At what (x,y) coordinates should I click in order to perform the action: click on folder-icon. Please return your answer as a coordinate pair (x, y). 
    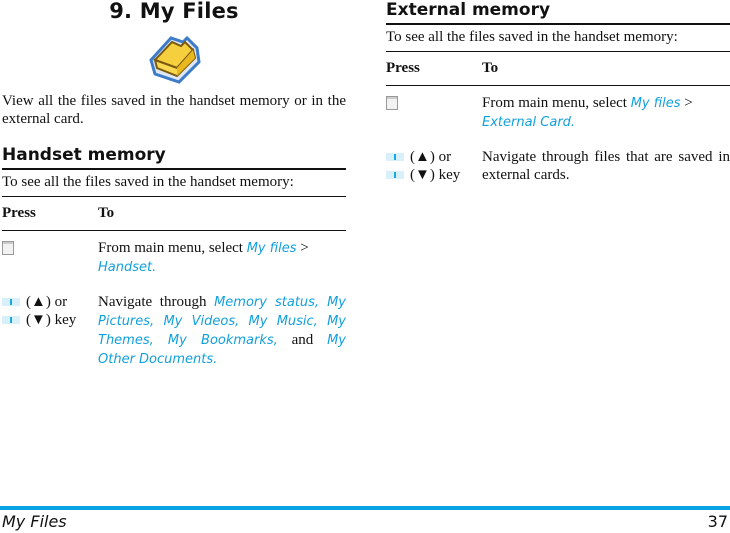
    Looking at the image, I should click on (174, 57).